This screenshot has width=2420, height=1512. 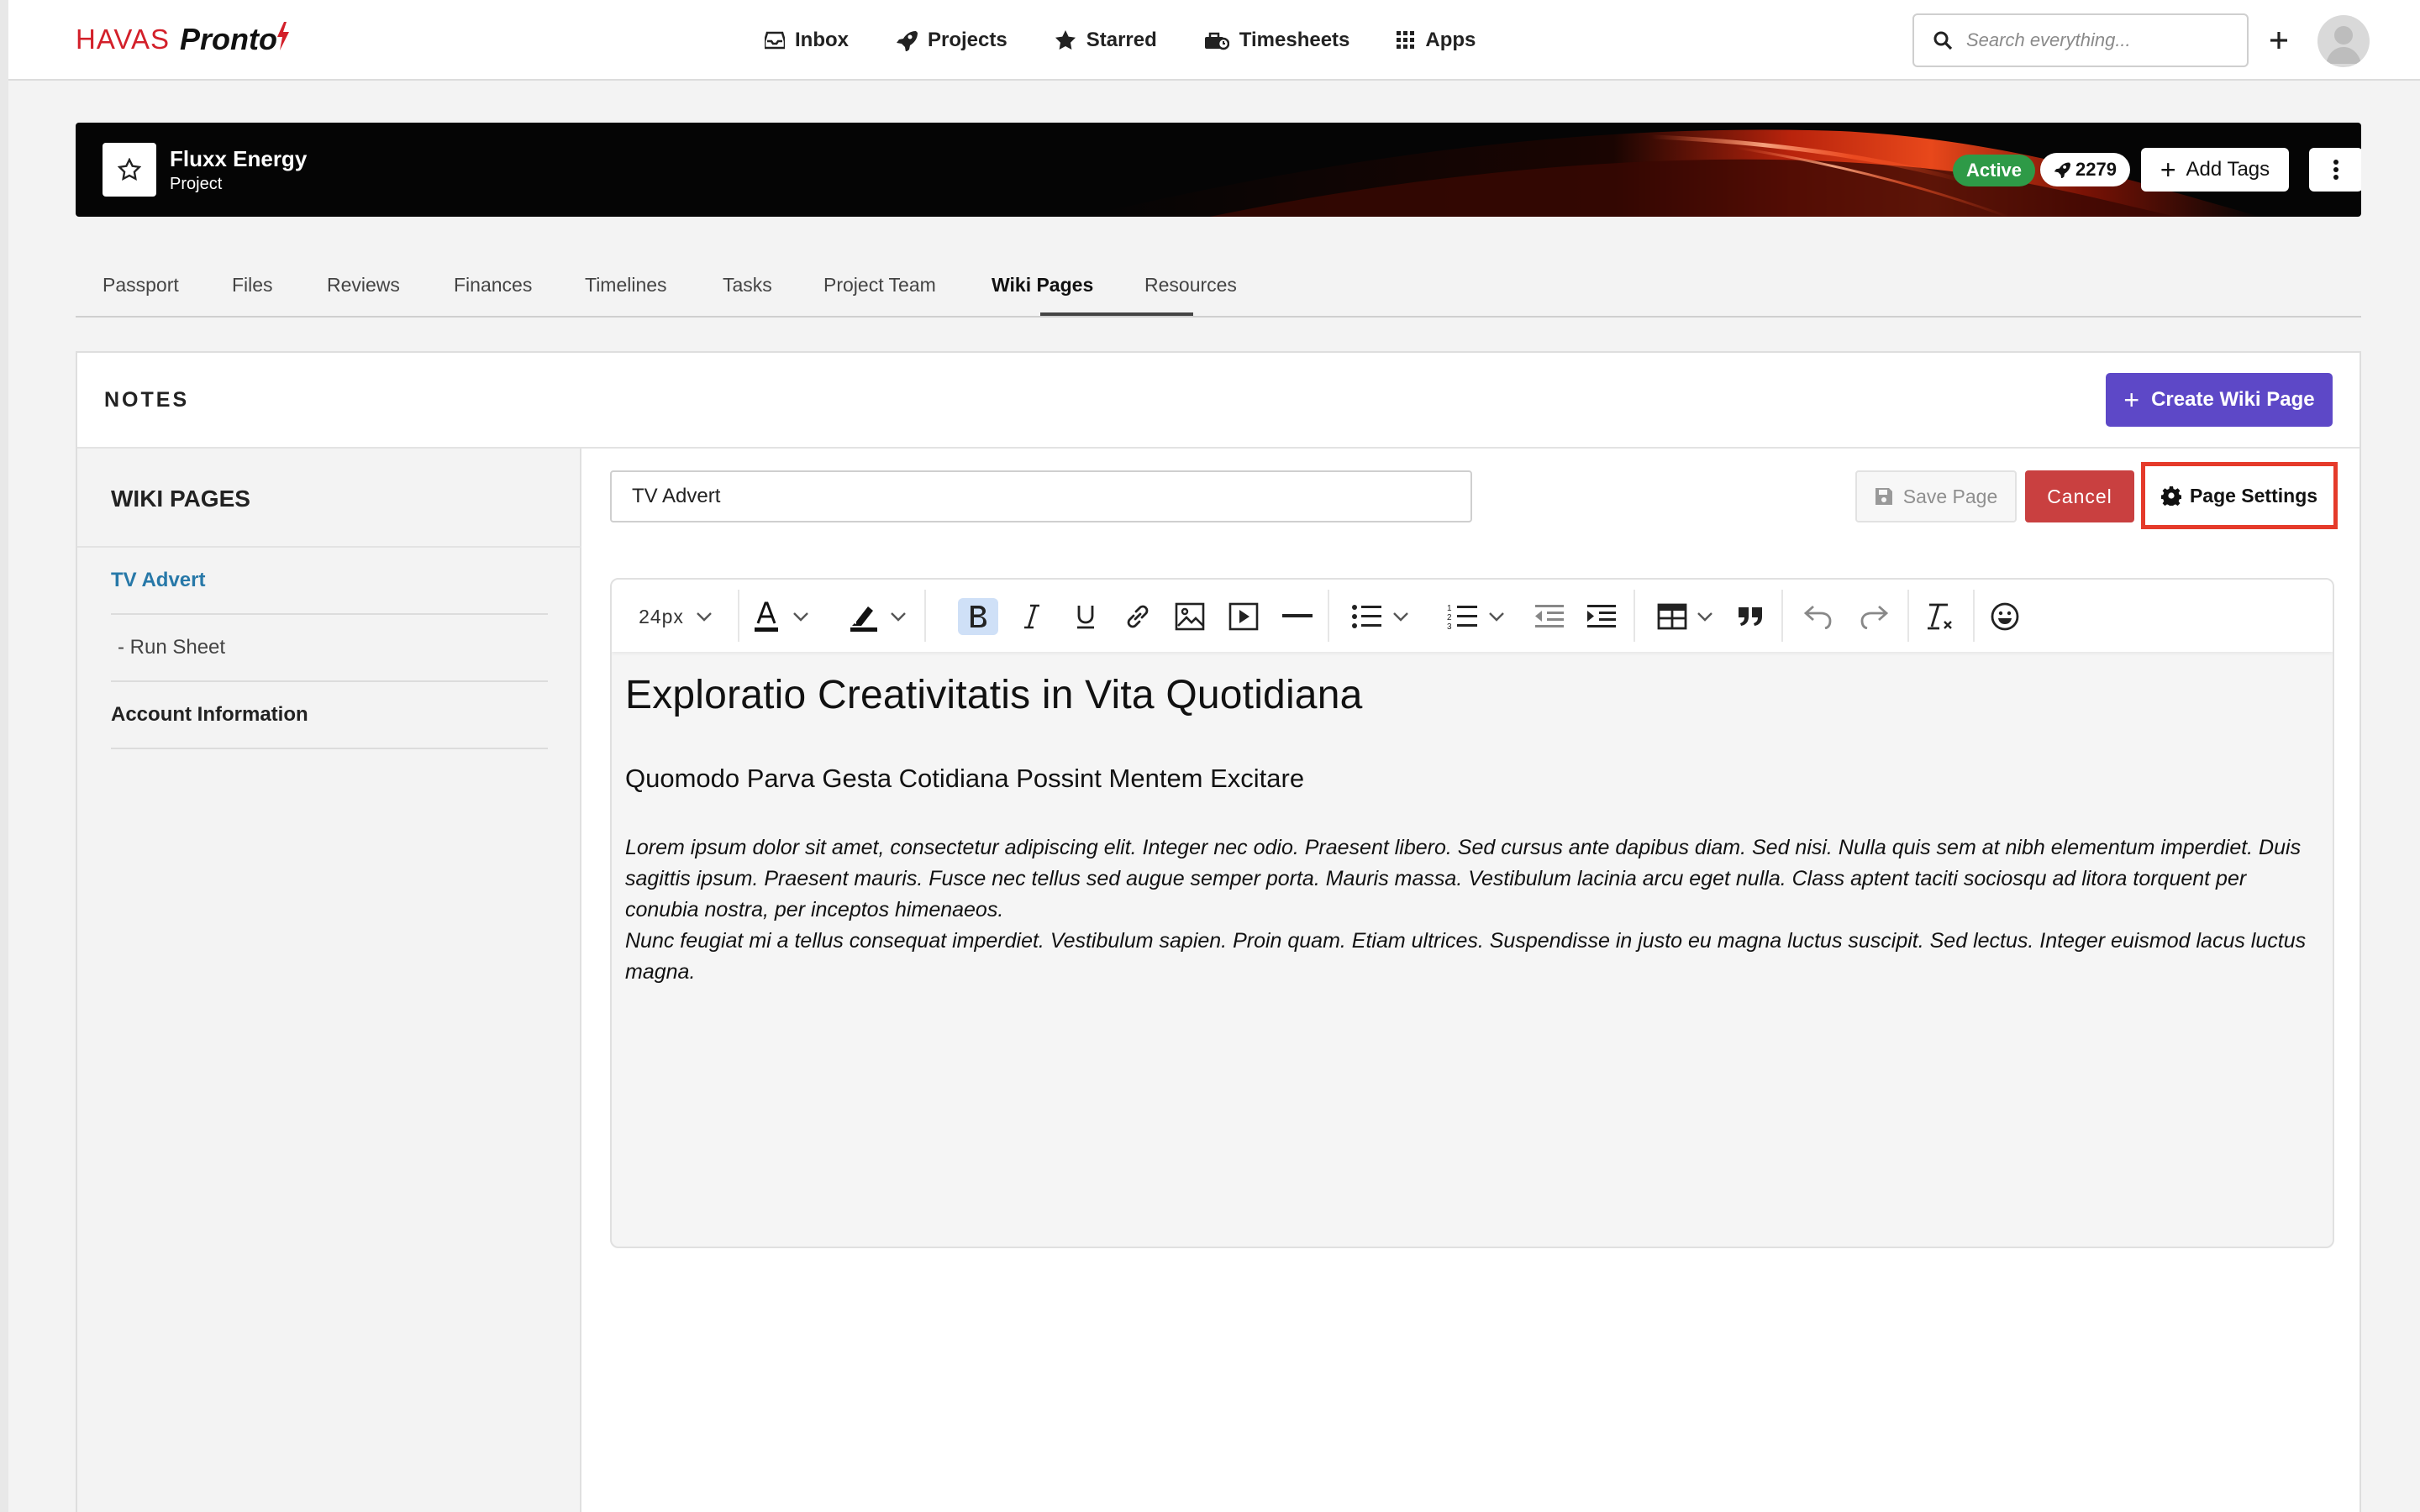 I want to click on inbox-icon, so click(x=775, y=40).